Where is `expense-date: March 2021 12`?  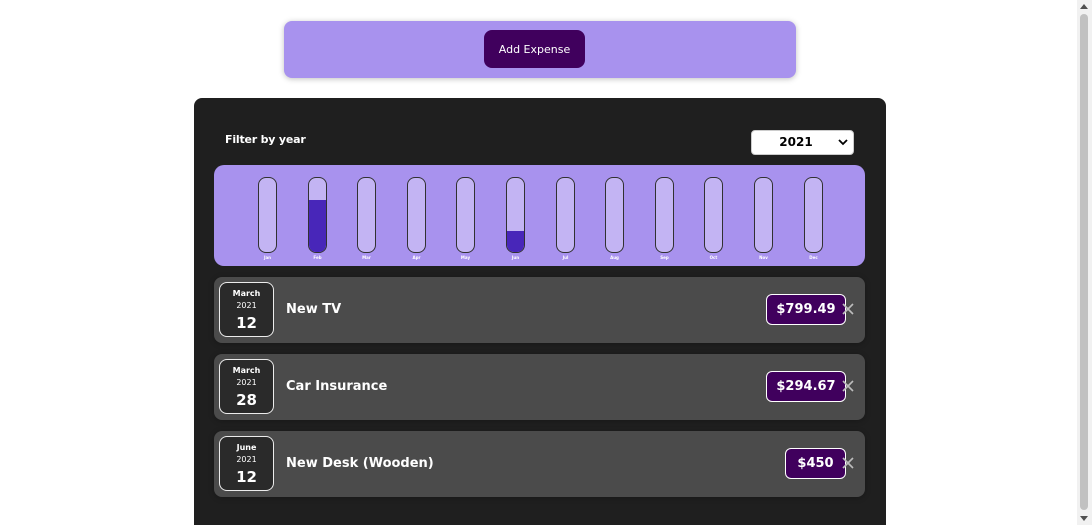 expense-date: March 2021 12 is located at coordinates (246, 309).